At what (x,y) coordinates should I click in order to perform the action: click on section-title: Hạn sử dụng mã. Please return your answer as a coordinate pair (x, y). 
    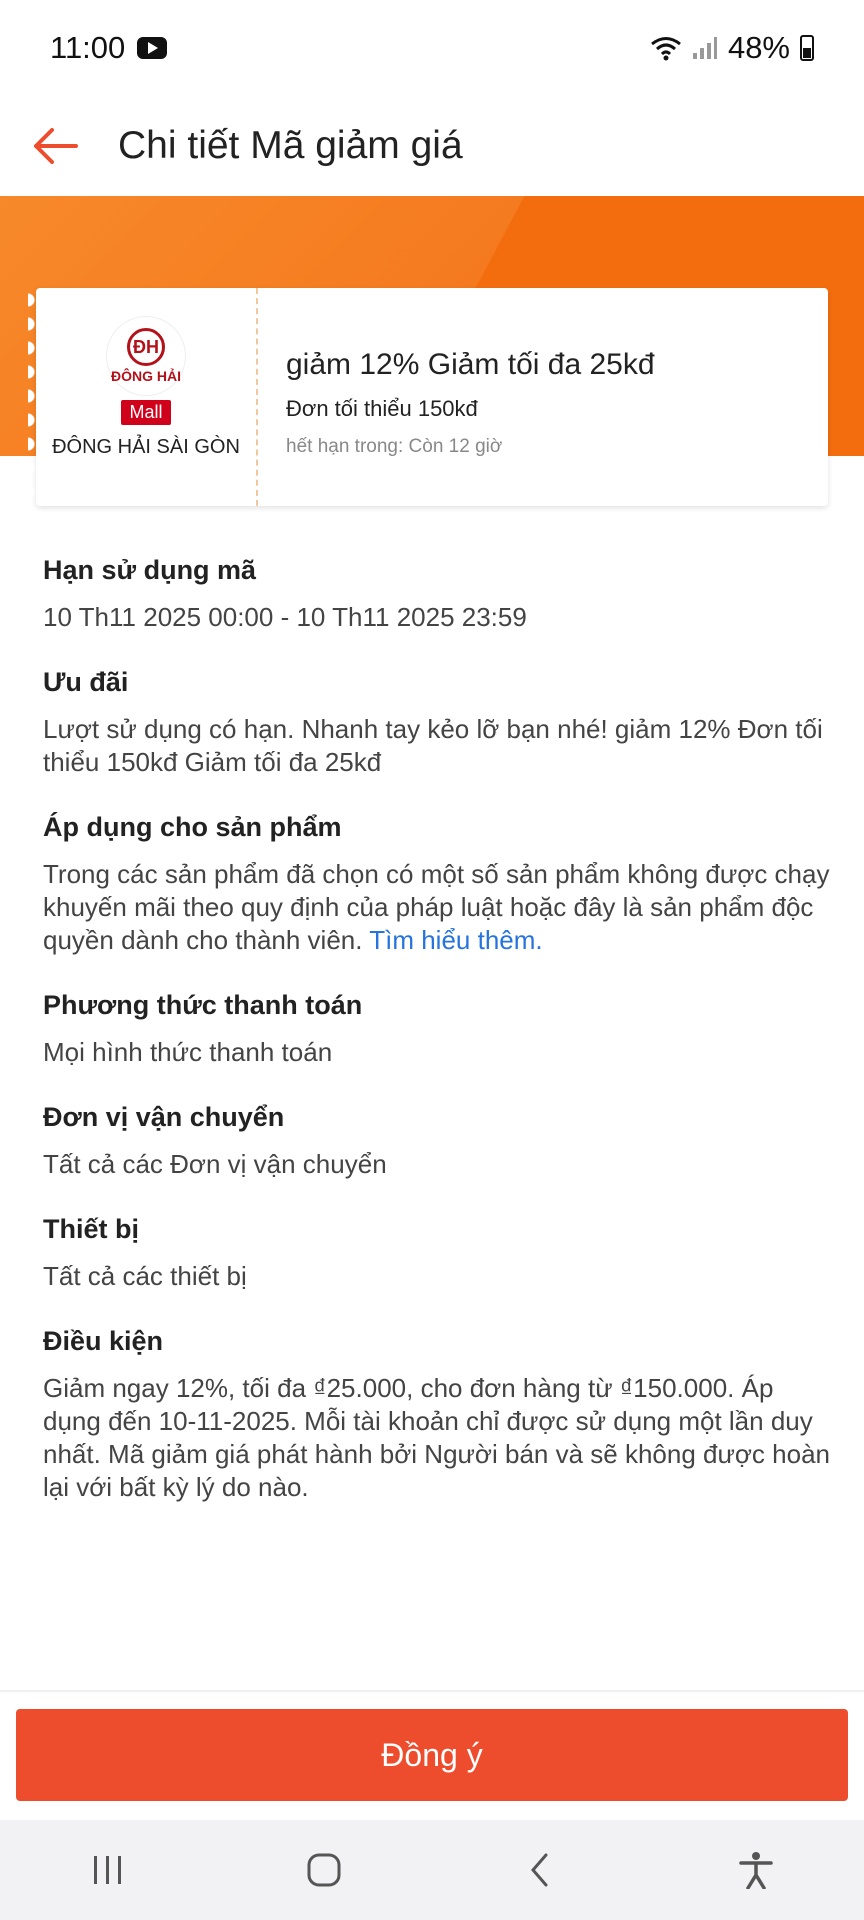
    Looking at the image, I should click on (150, 570).